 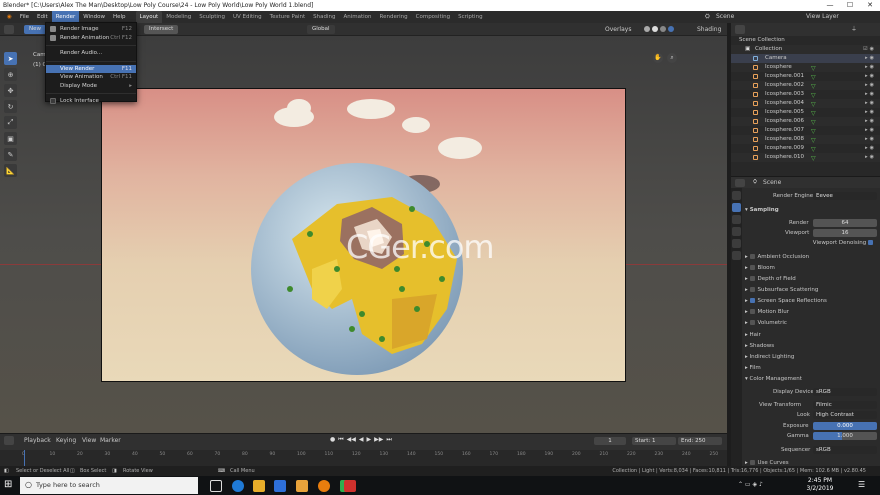 I want to click on outliner-row: Camera ▸◉, so click(x=805, y=58).